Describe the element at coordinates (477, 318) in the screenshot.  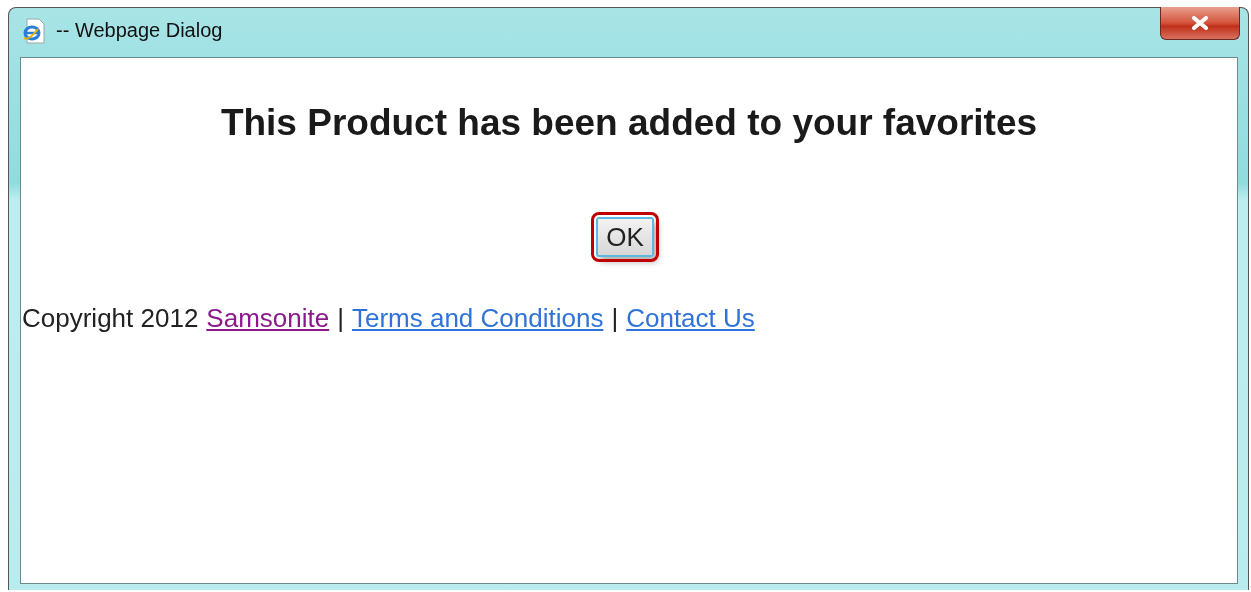
I see `footer-link: Terms and Conditions` at that location.